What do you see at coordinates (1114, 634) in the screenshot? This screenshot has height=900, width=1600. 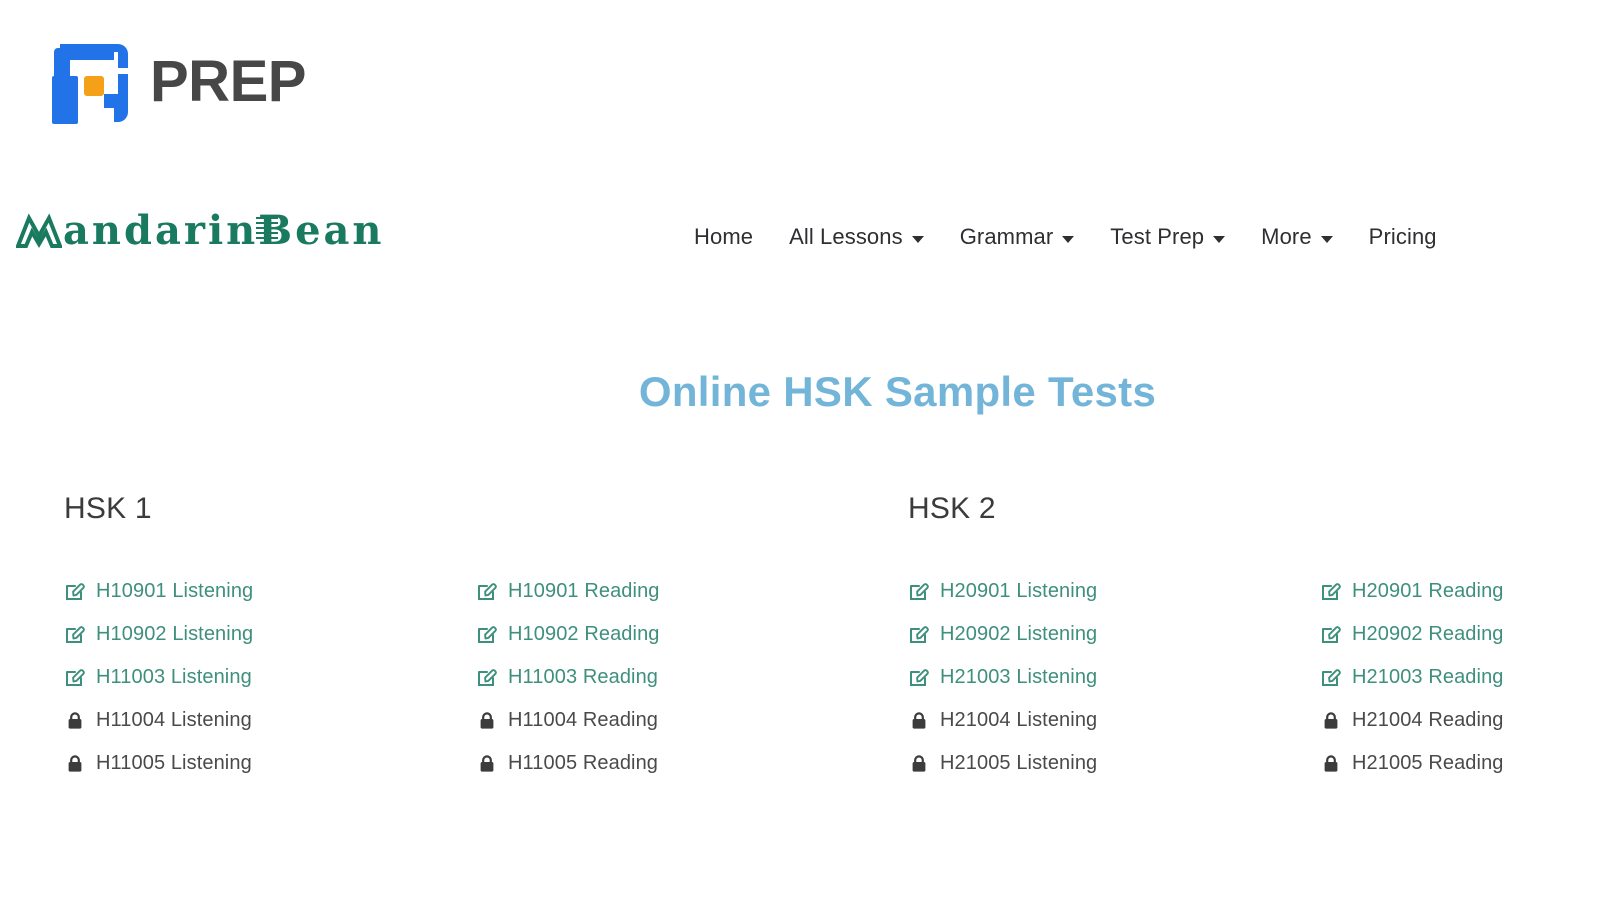 I see `test-link-row: H20902 Listening` at bounding box center [1114, 634].